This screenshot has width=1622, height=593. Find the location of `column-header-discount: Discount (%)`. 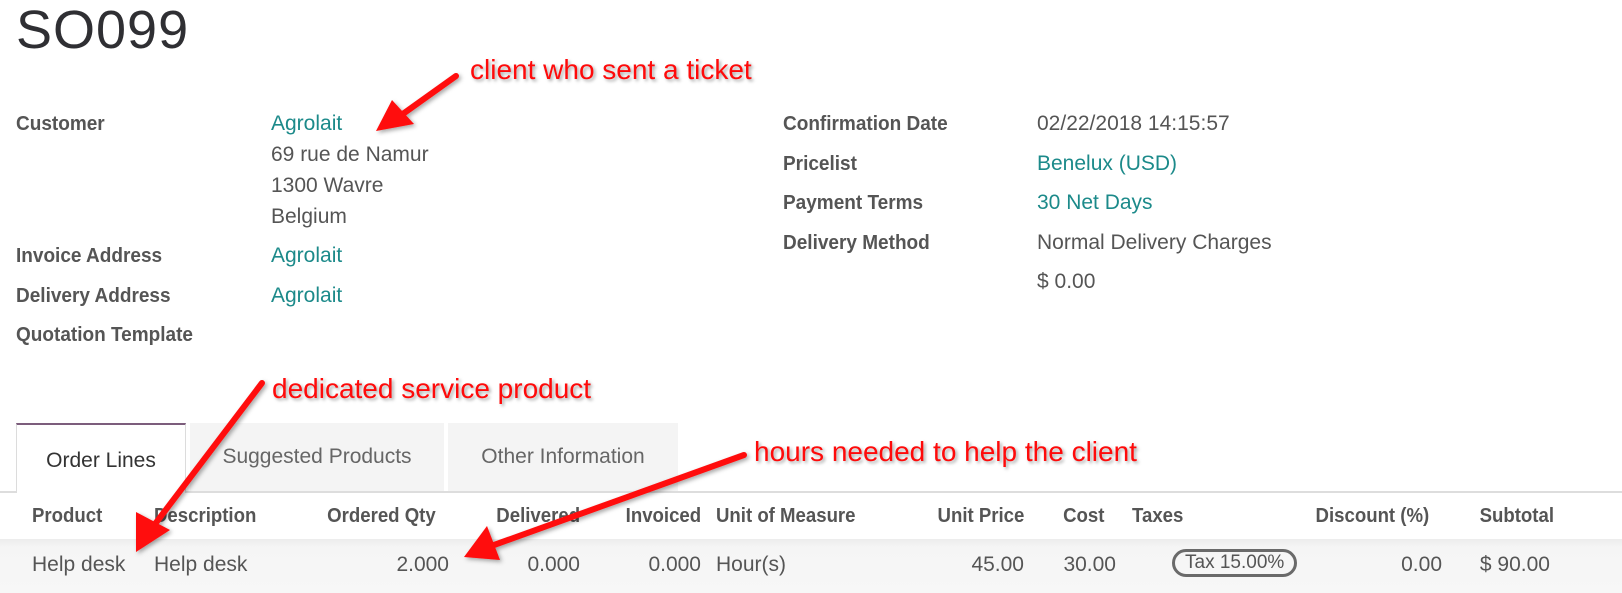

column-header-discount: Discount (%) is located at coordinates (1372, 516).